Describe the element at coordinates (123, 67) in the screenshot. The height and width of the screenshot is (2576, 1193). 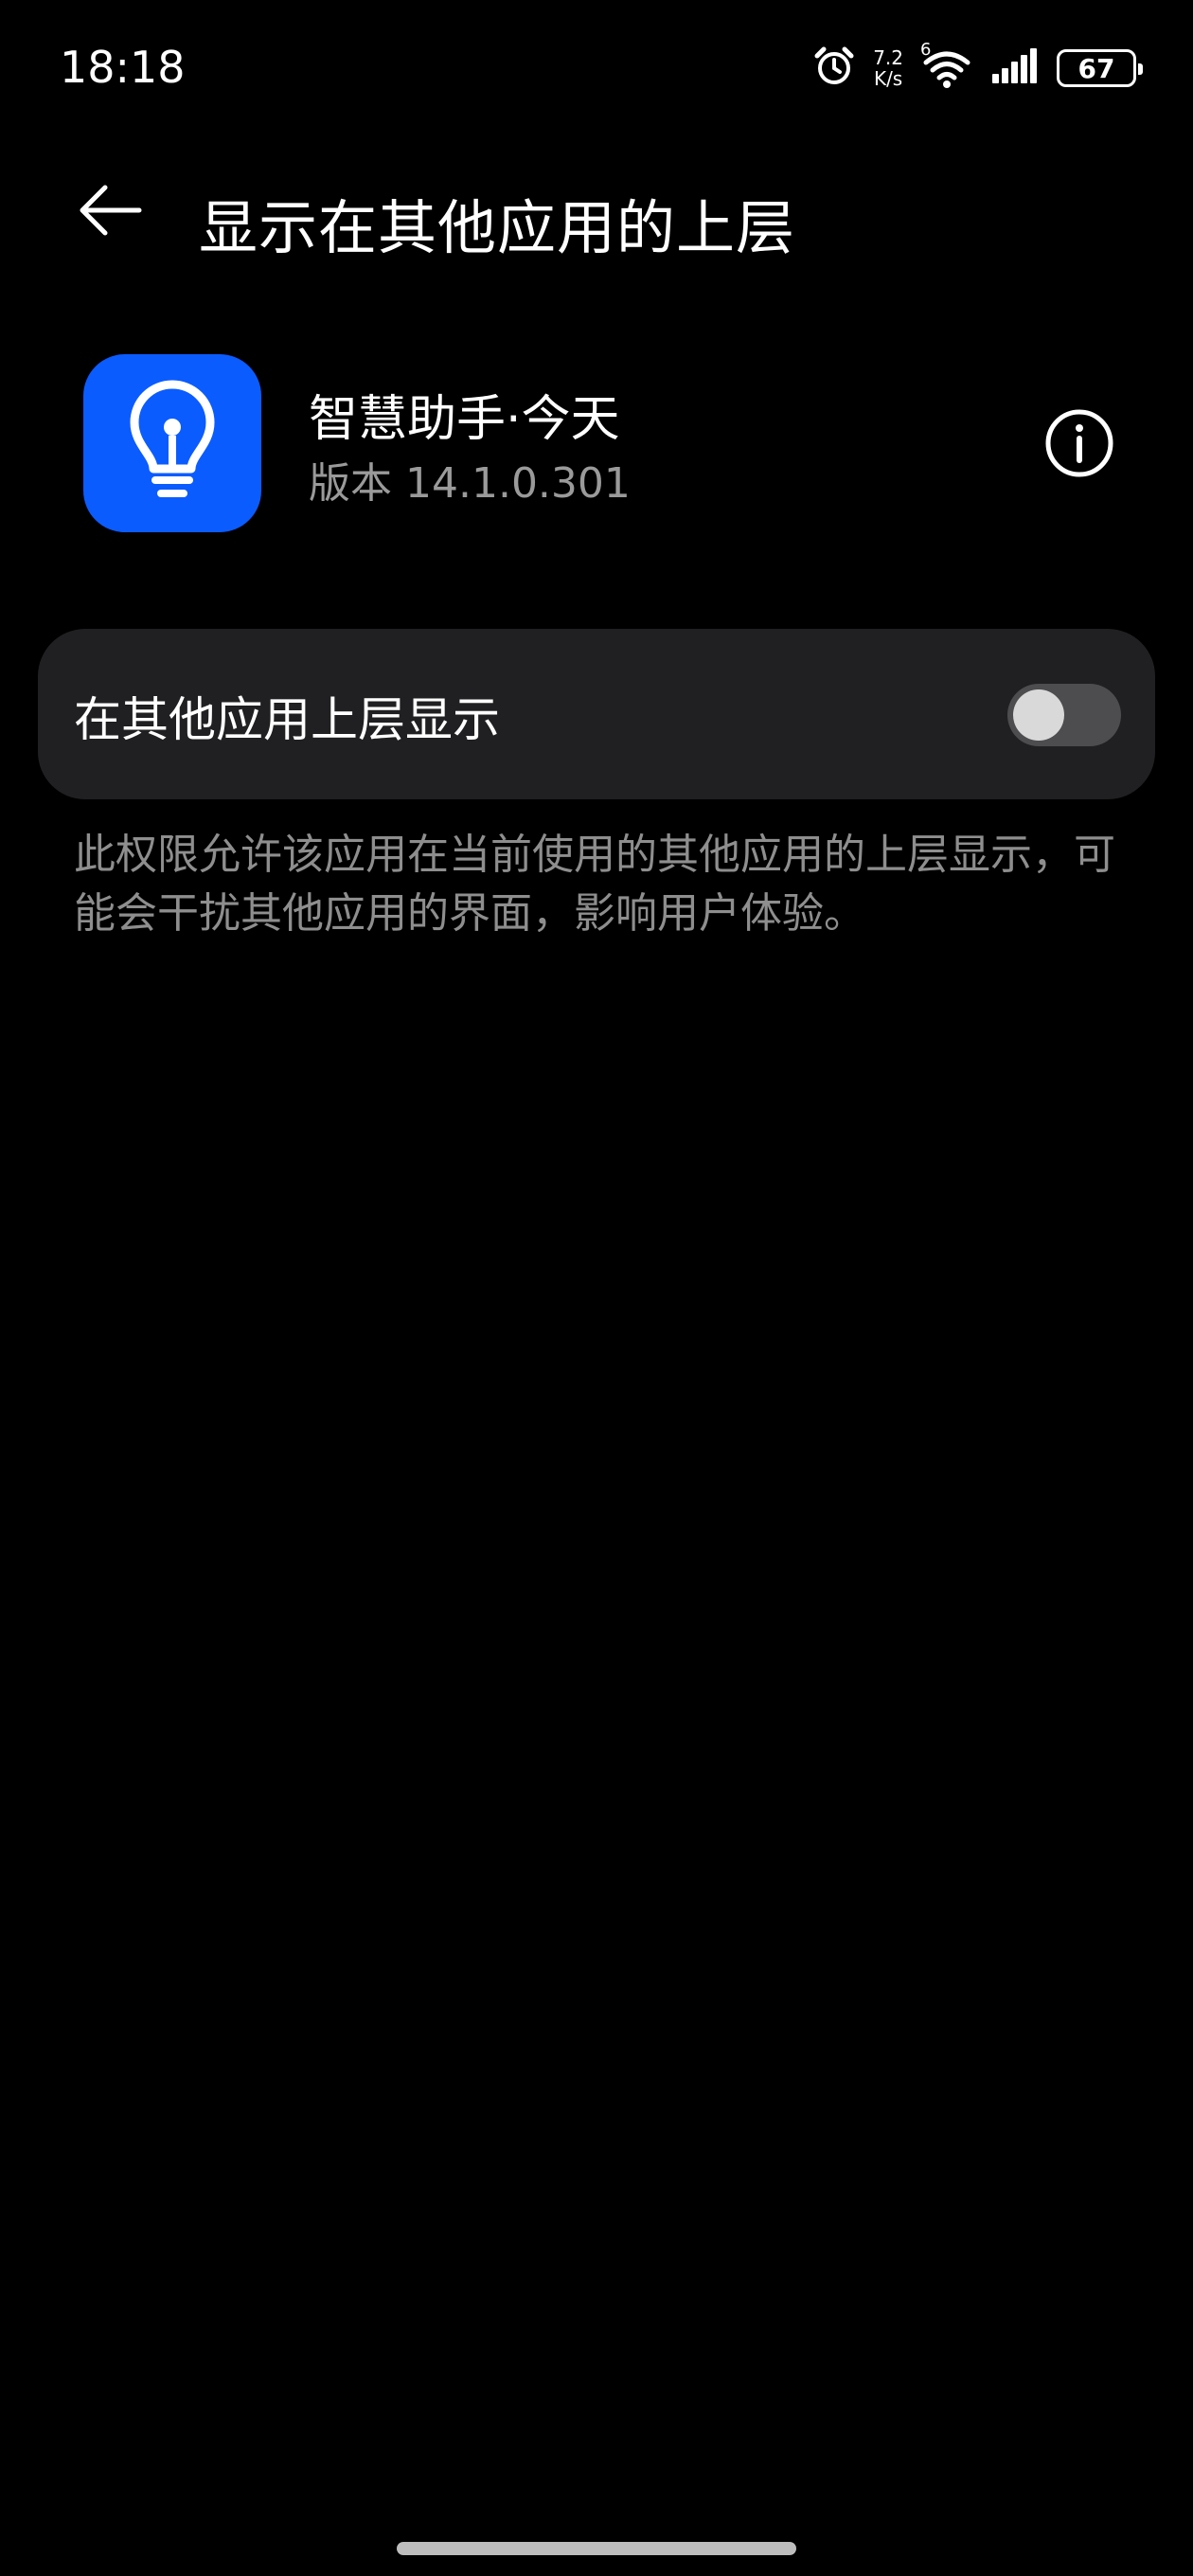
I see `status-time: 18:18` at that location.